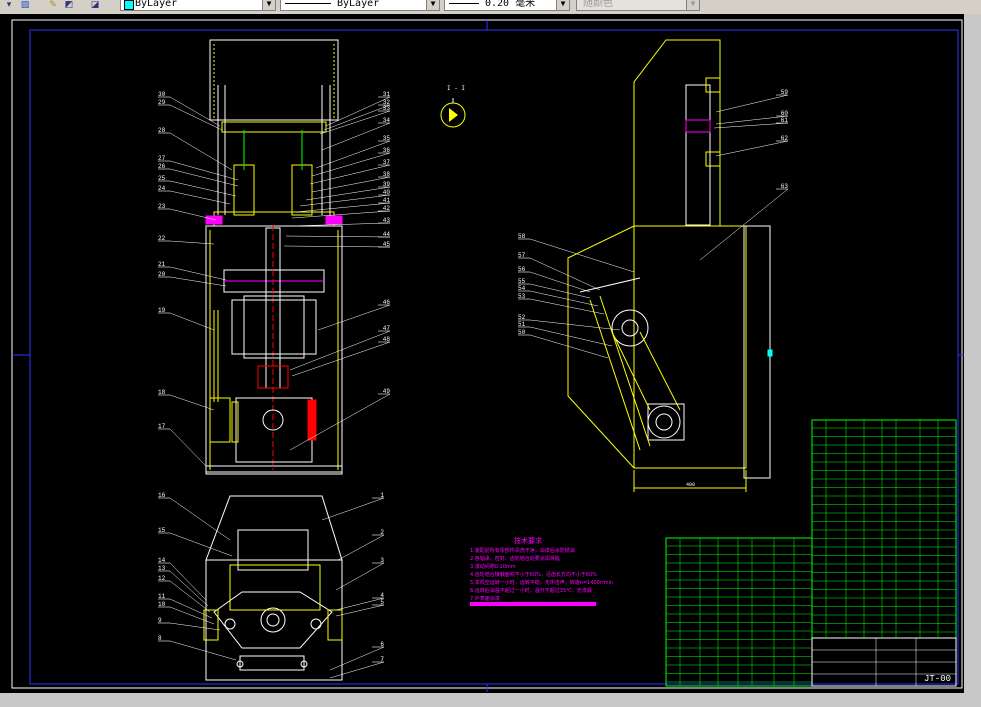 This screenshot has height=707, width=981. Describe the element at coordinates (522, 236) in the screenshot. I see `part-number-label: 58` at that location.